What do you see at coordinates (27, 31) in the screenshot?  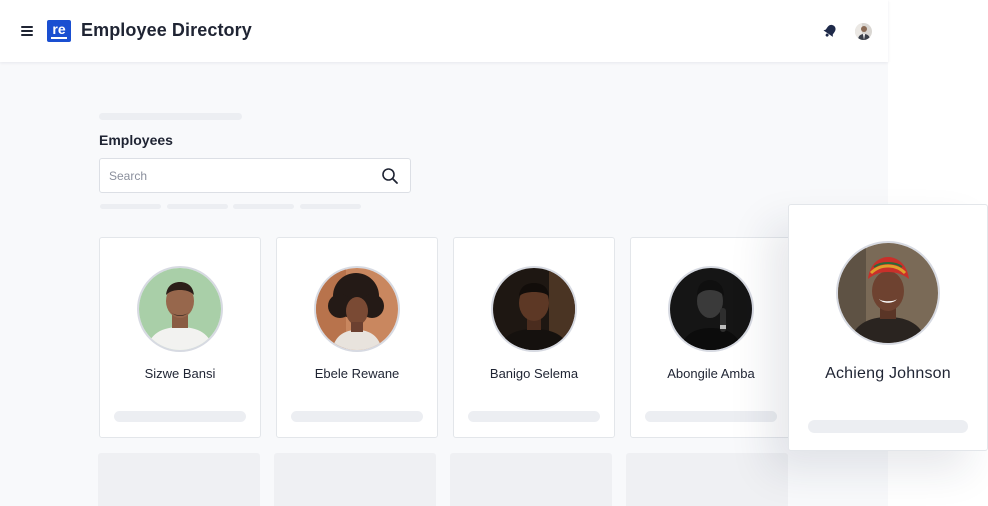 I see `hamburger-icon` at bounding box center [27, 31].